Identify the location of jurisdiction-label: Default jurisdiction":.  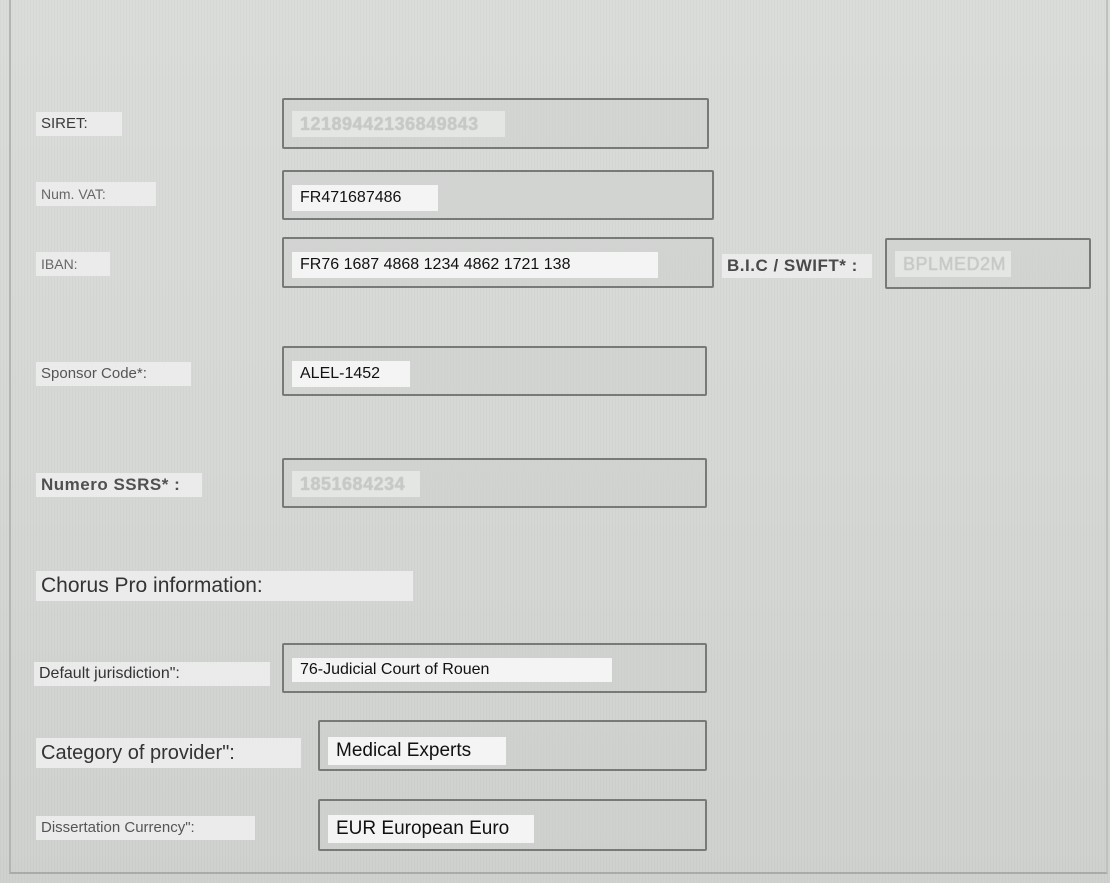
(152, 674).